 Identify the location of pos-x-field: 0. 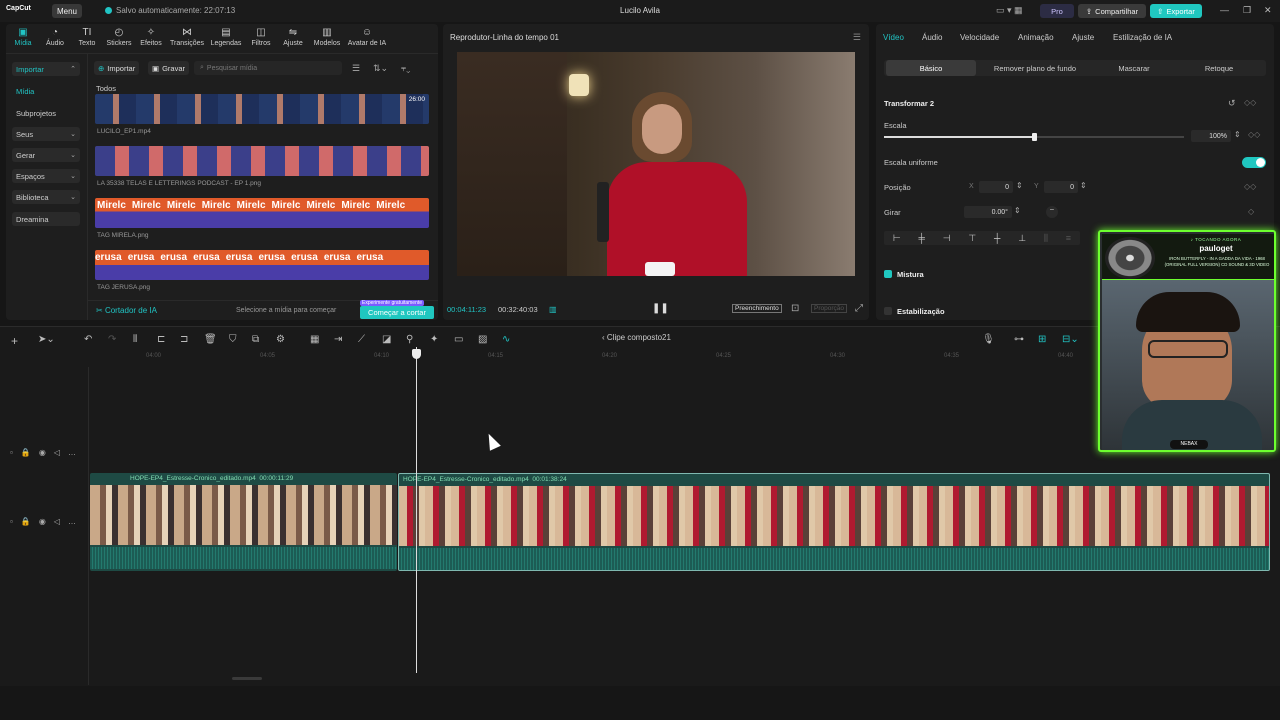
(996, 187).